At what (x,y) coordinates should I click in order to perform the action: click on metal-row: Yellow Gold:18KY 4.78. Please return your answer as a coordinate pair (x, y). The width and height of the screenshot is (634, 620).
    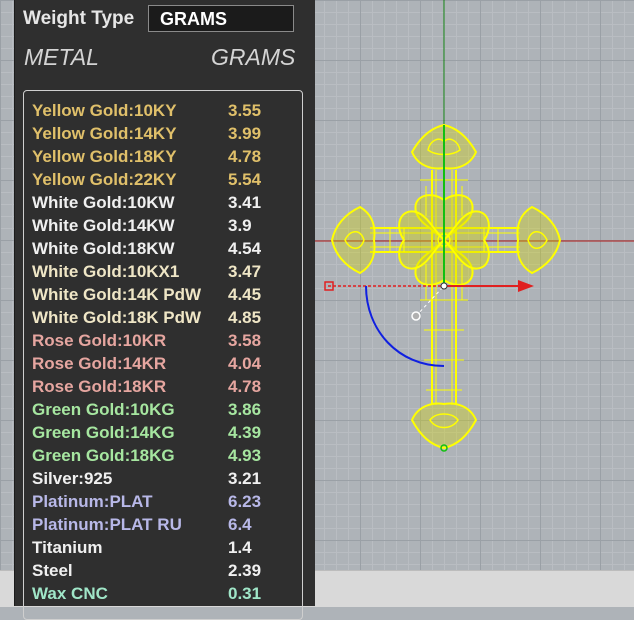
    Looking at the image, I should click on (167, 158).